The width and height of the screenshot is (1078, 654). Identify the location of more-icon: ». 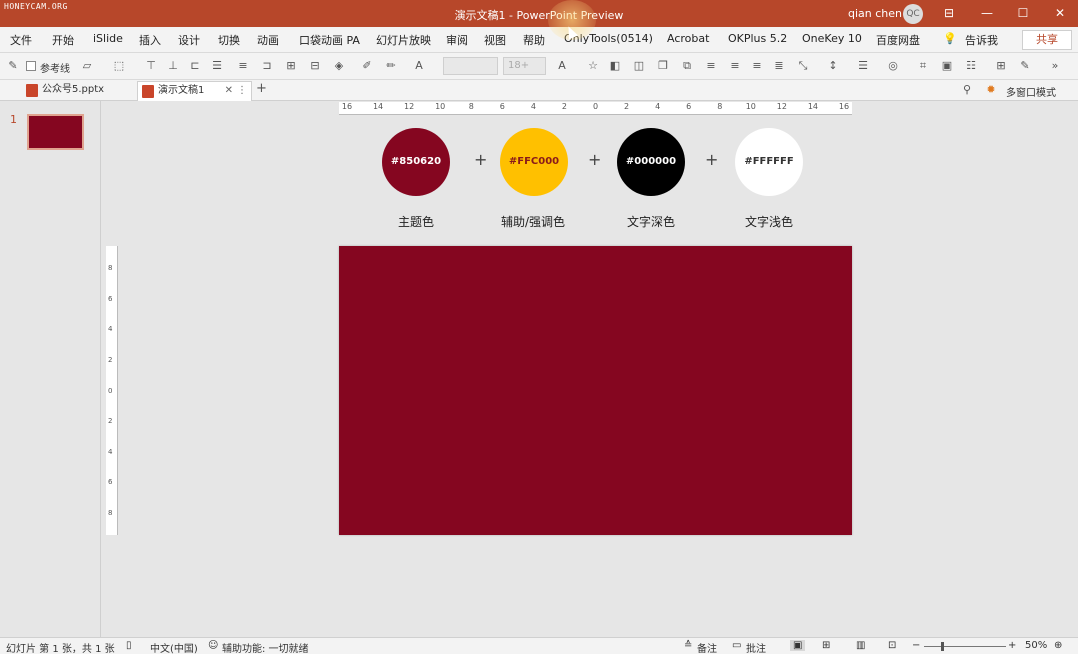
(1055, 66).